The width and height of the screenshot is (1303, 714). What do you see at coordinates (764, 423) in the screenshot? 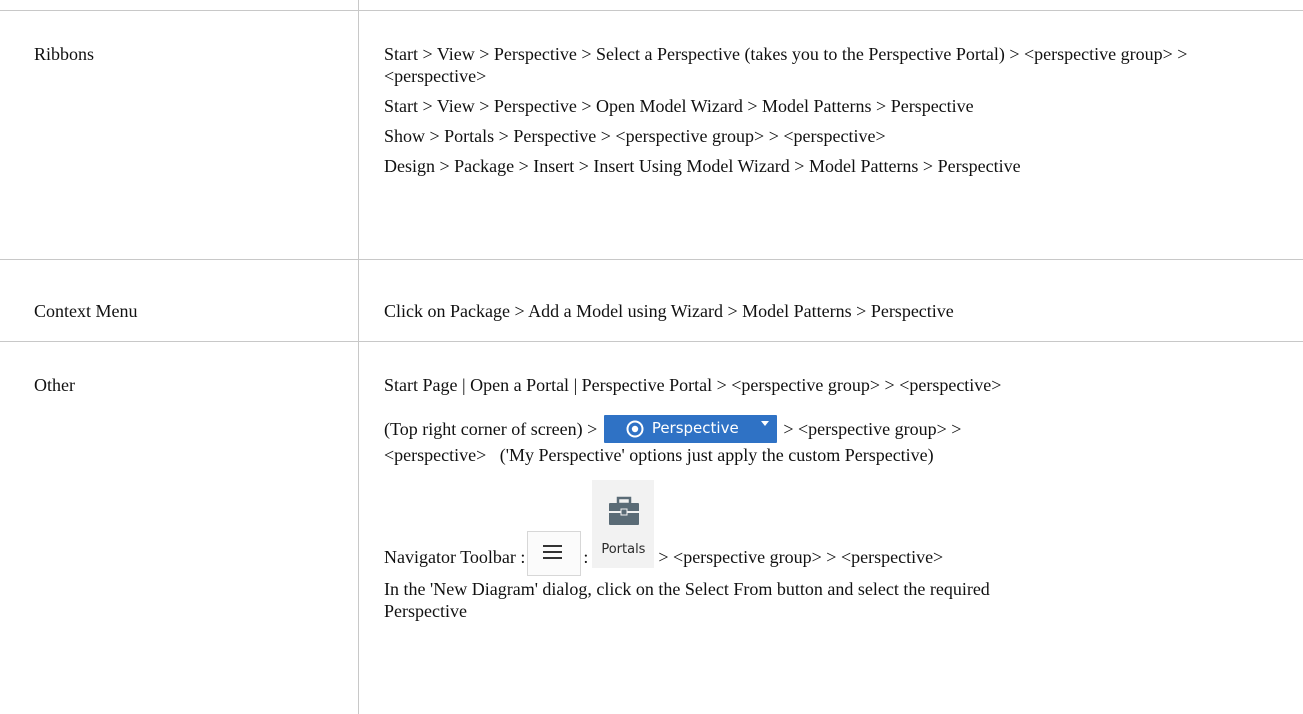
I see `chevron-down-icon` at bounding box center [764, 423].